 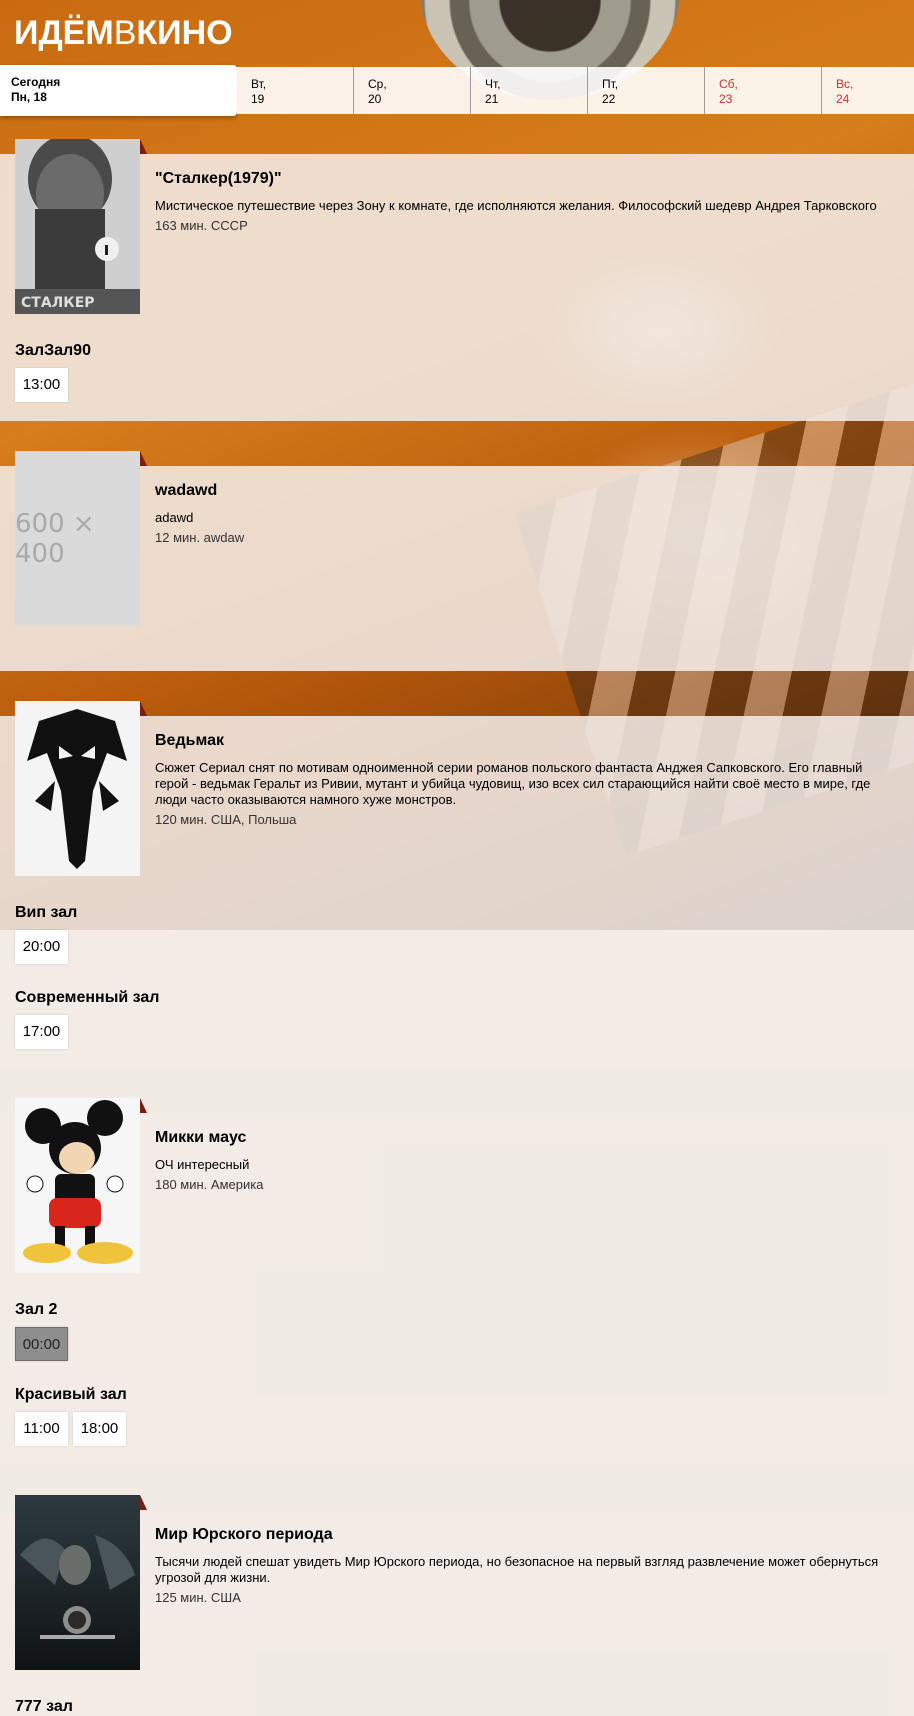 What do you see at coordinates (118, 90) in the screenshot?
I see `day-tab-0: Сегодня Пн, 18` at bounding box center [118, 90].